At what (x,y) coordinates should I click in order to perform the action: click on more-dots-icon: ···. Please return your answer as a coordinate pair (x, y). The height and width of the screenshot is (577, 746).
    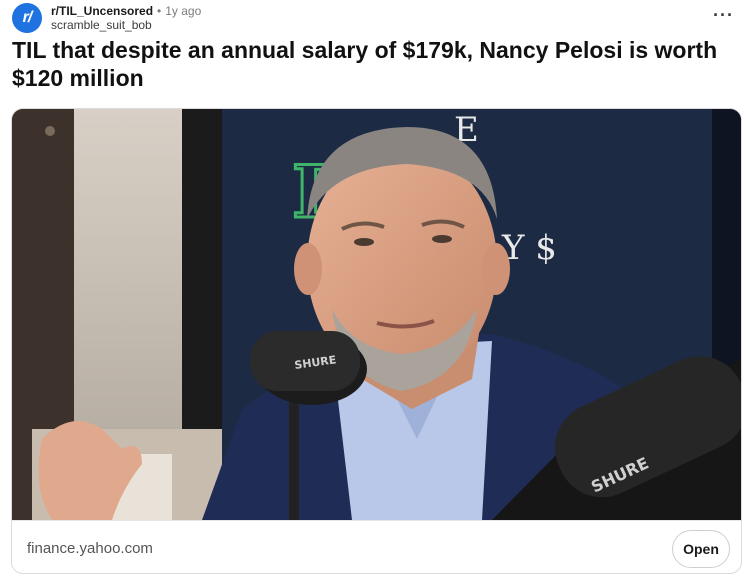
    Looking at the image, I should click on (723, 15).